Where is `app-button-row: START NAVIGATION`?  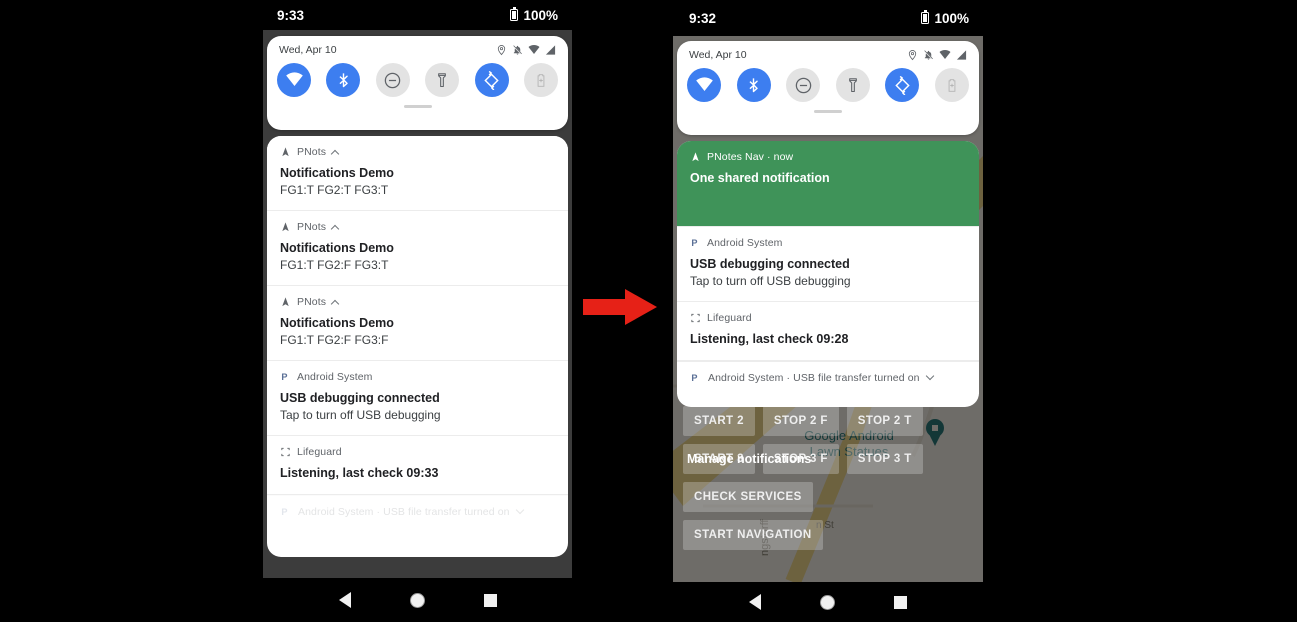 app-button-row: START NAVIGATION is located at coordinates (803, 535).